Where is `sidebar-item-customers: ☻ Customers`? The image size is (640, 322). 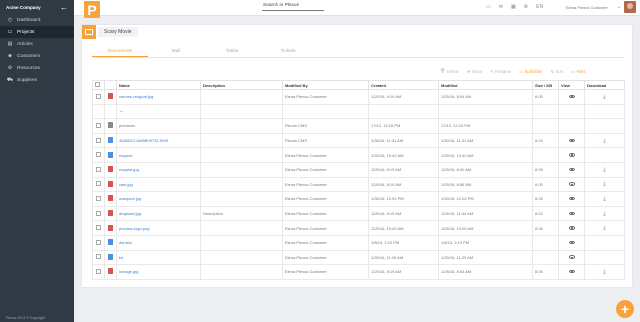 sidebar-item-customers: ☻ Customers is located at coordinates (37, 56).